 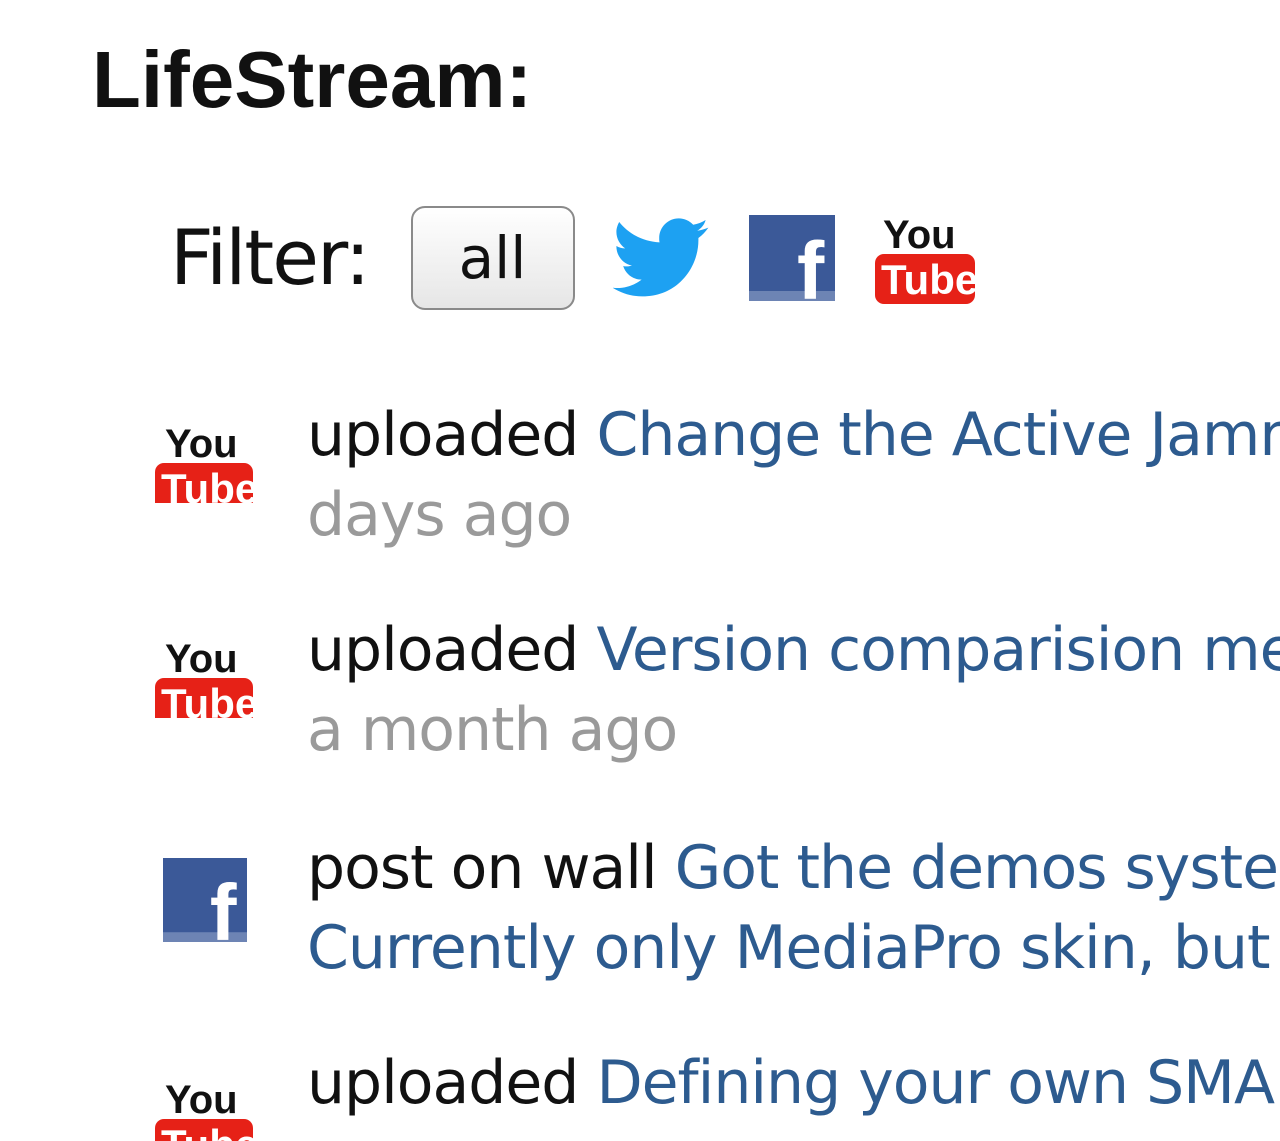 I want to click on item-time: a month ago, so click(x=492, y=730).